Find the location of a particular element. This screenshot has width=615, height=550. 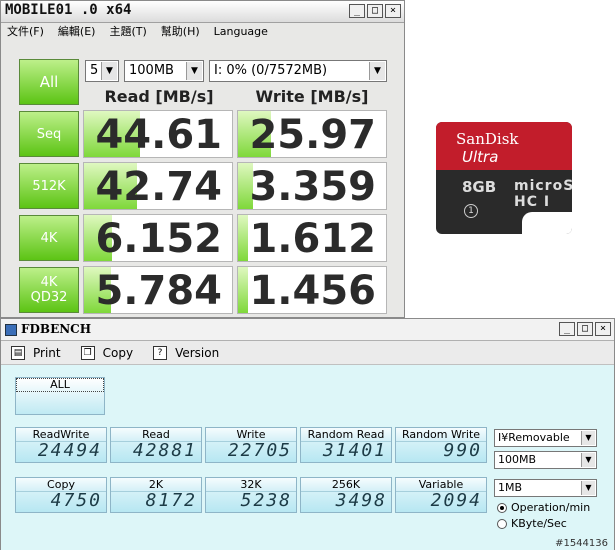

read-value: 44.61 is located at coordinates (158, 135).